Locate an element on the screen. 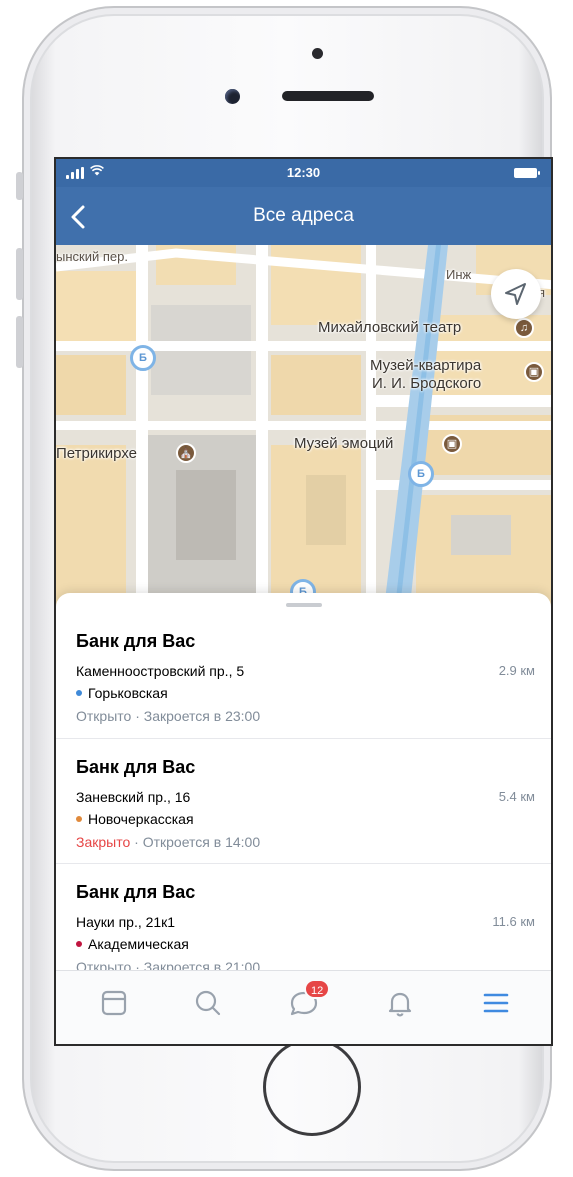  place-address: Каменноостровский пр., 5 is located at coordinates (160, 671).